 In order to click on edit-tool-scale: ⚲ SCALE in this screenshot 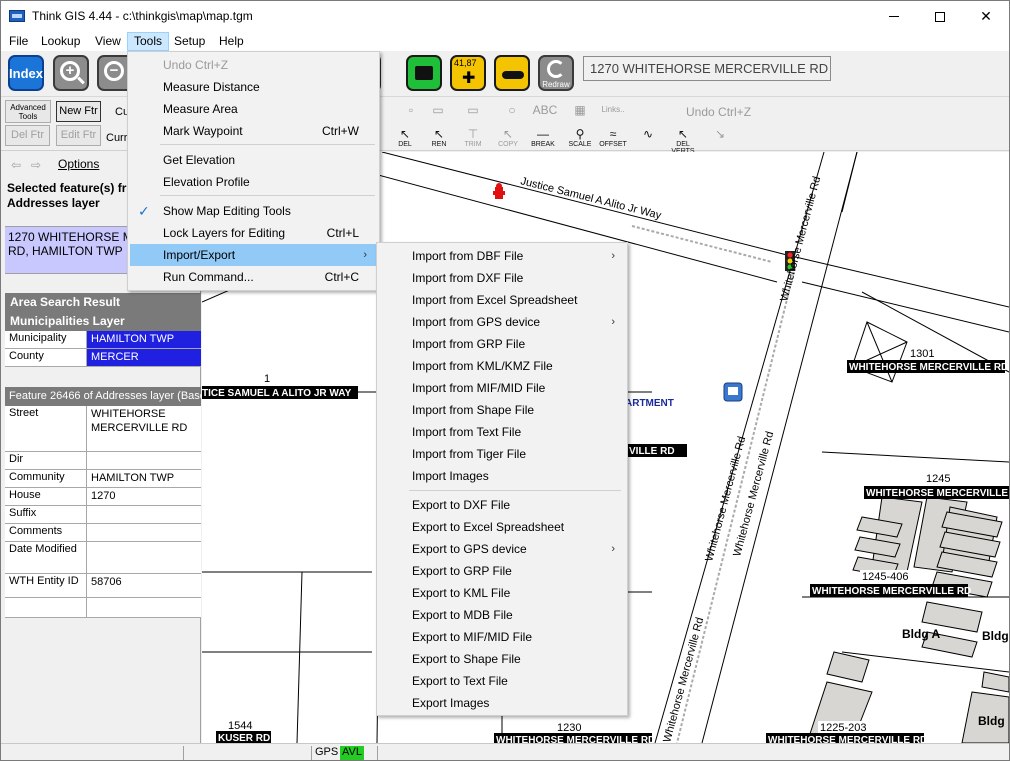, I will do `click(580, 137)`.